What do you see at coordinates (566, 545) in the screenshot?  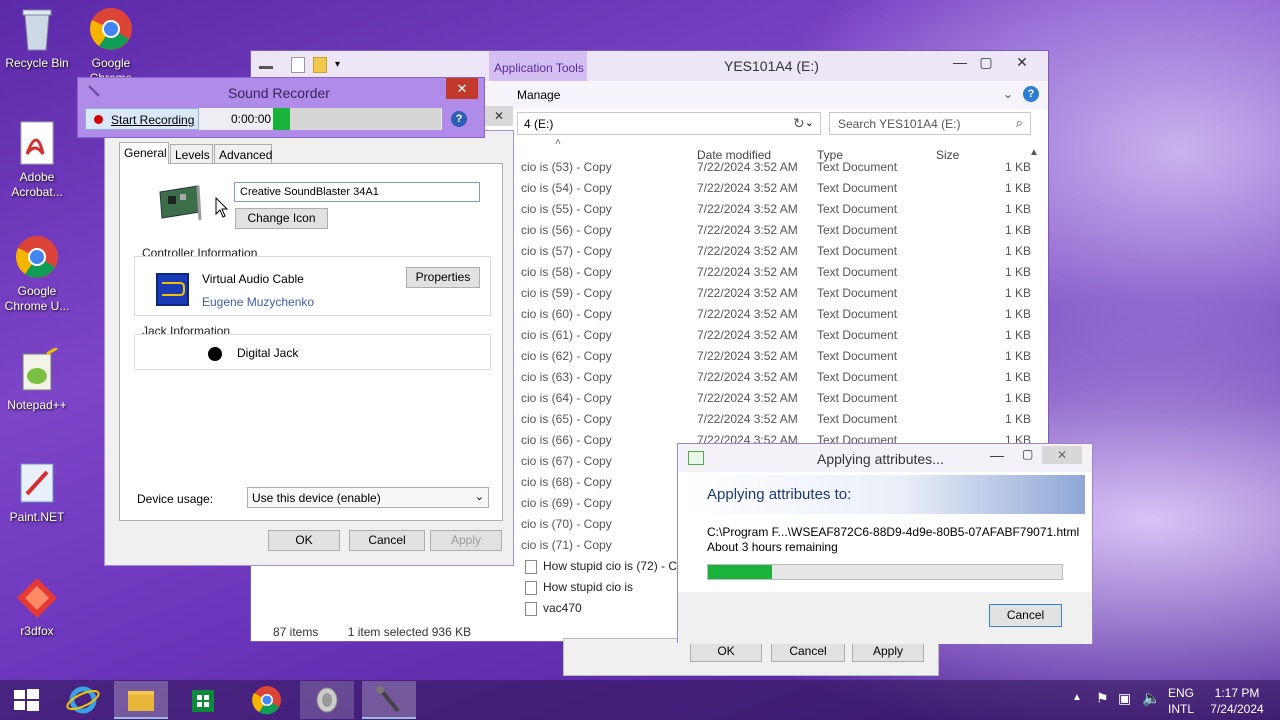 I see `file-name: cio is (71) - Copy` at bounding box center [566, 545].